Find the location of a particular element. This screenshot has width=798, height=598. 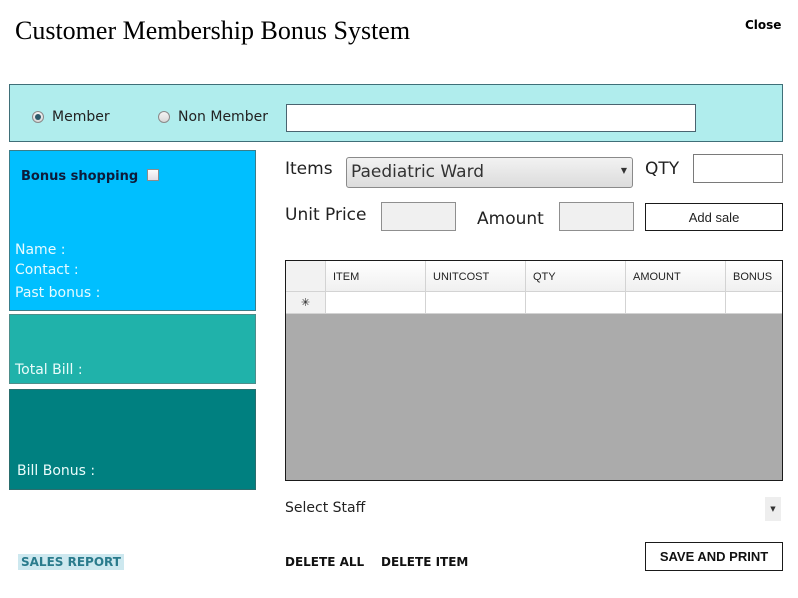

contact-label: Contact : is located at coordinates (47, 270).